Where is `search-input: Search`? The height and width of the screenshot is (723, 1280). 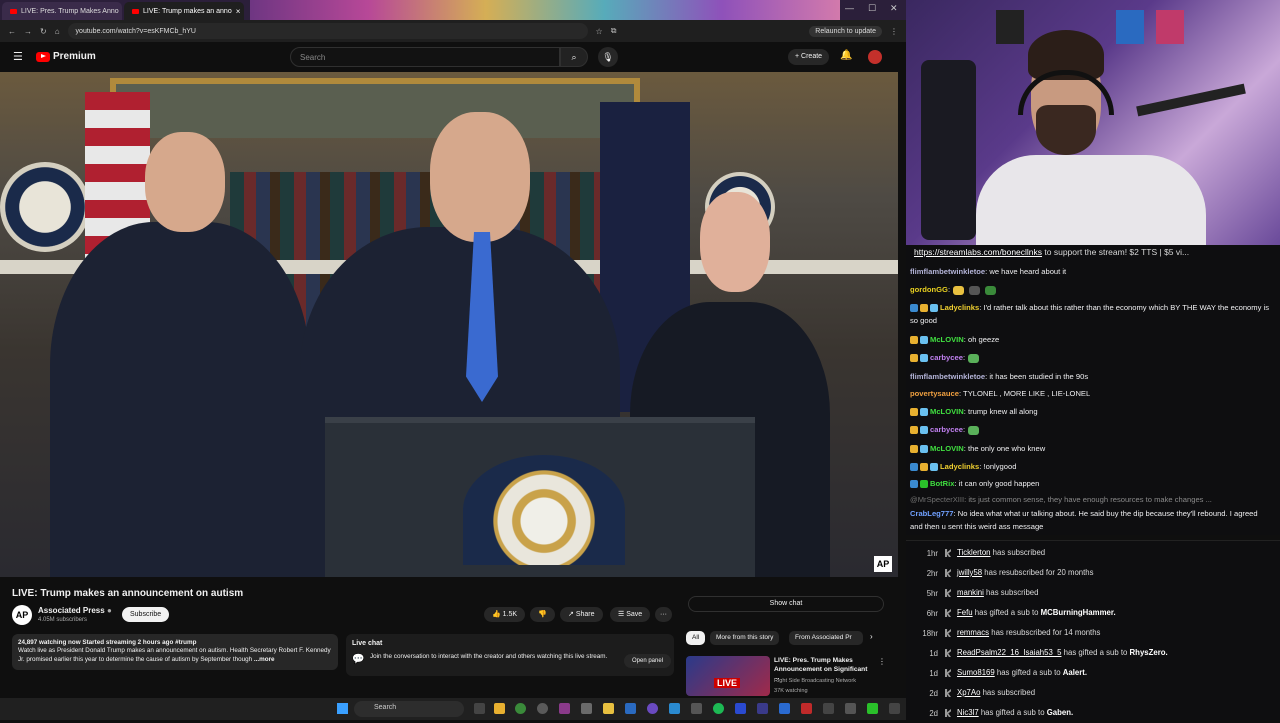 search-input: Search is located at coordinates (425, 57).